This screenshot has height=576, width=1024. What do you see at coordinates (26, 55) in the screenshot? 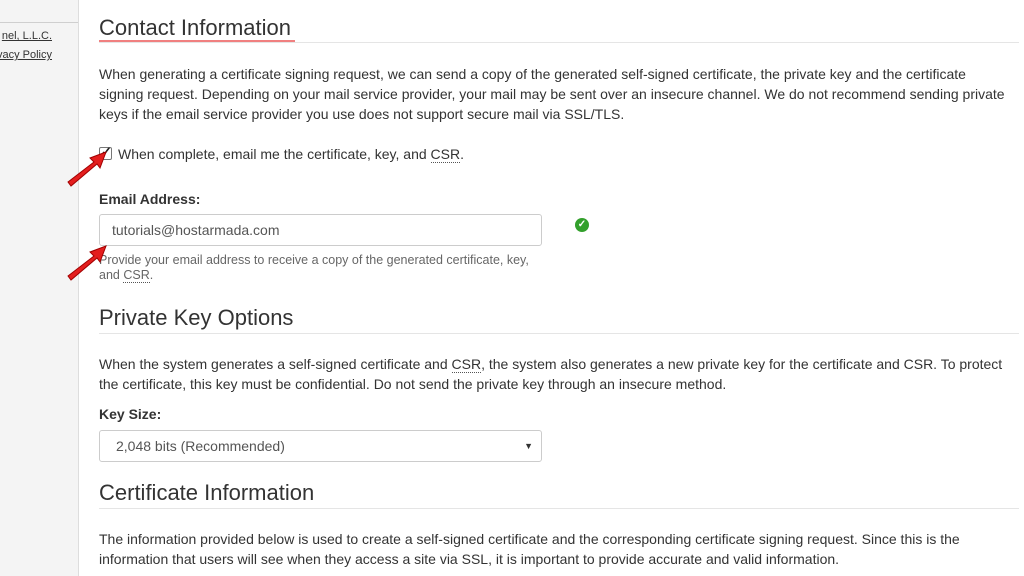
I see `sidebar-link-privacy-policy: vacy Policy` at bounding box center [26, 55].